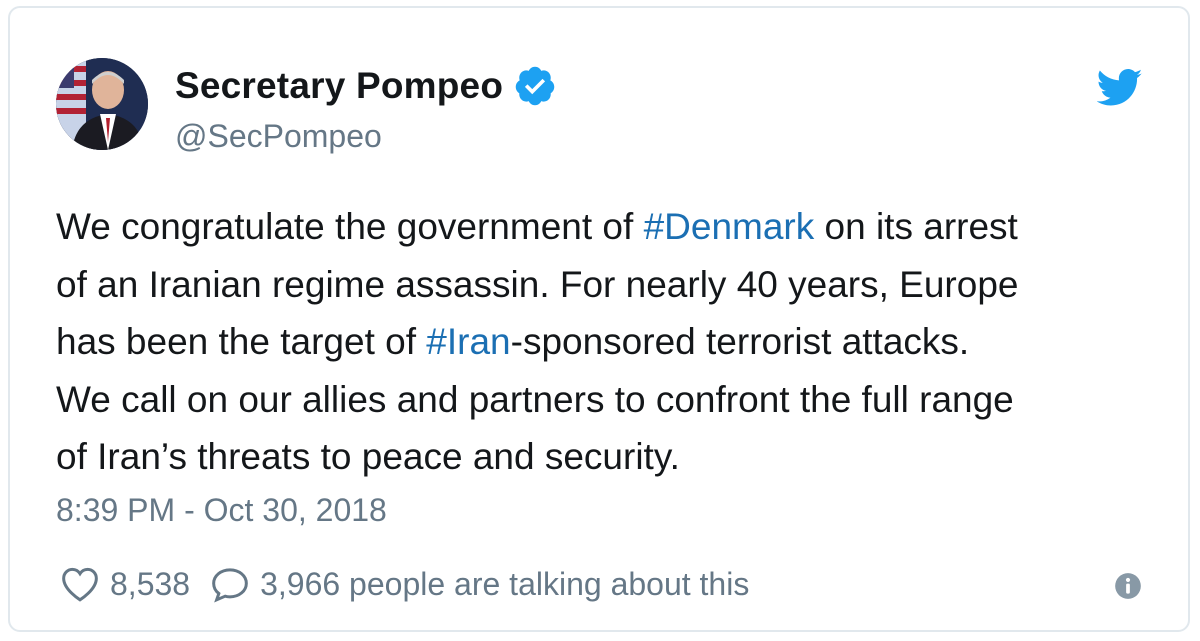 This screenshot has height=641, width=1200. Describe the element at coordinates (230, 584) in the screenshot. I see `reply-bubble-icon` at that location.